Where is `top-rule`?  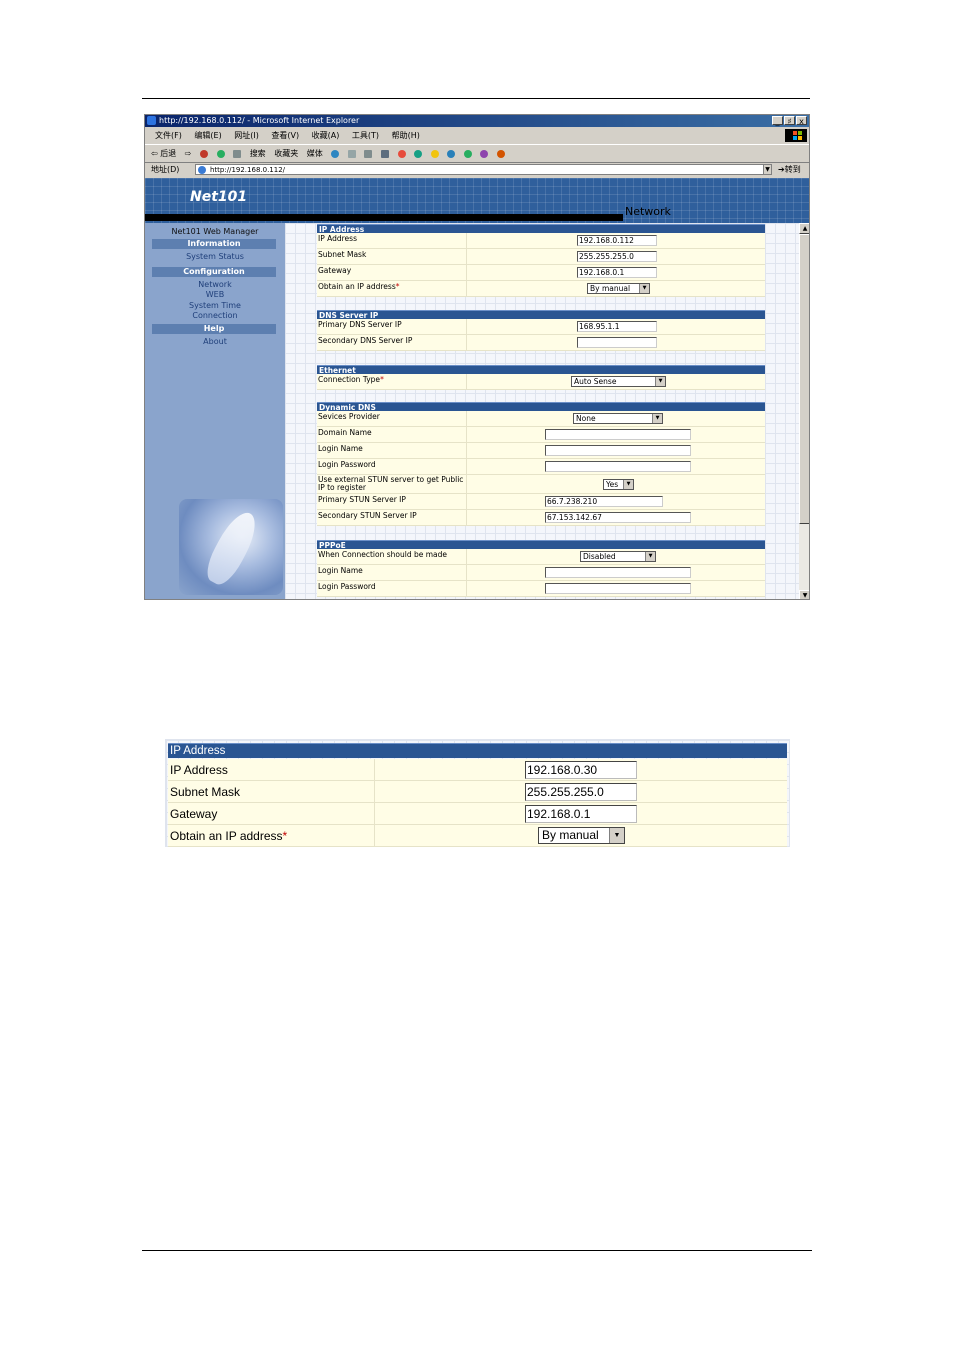 top-rule is located at coordinates (476, 98).